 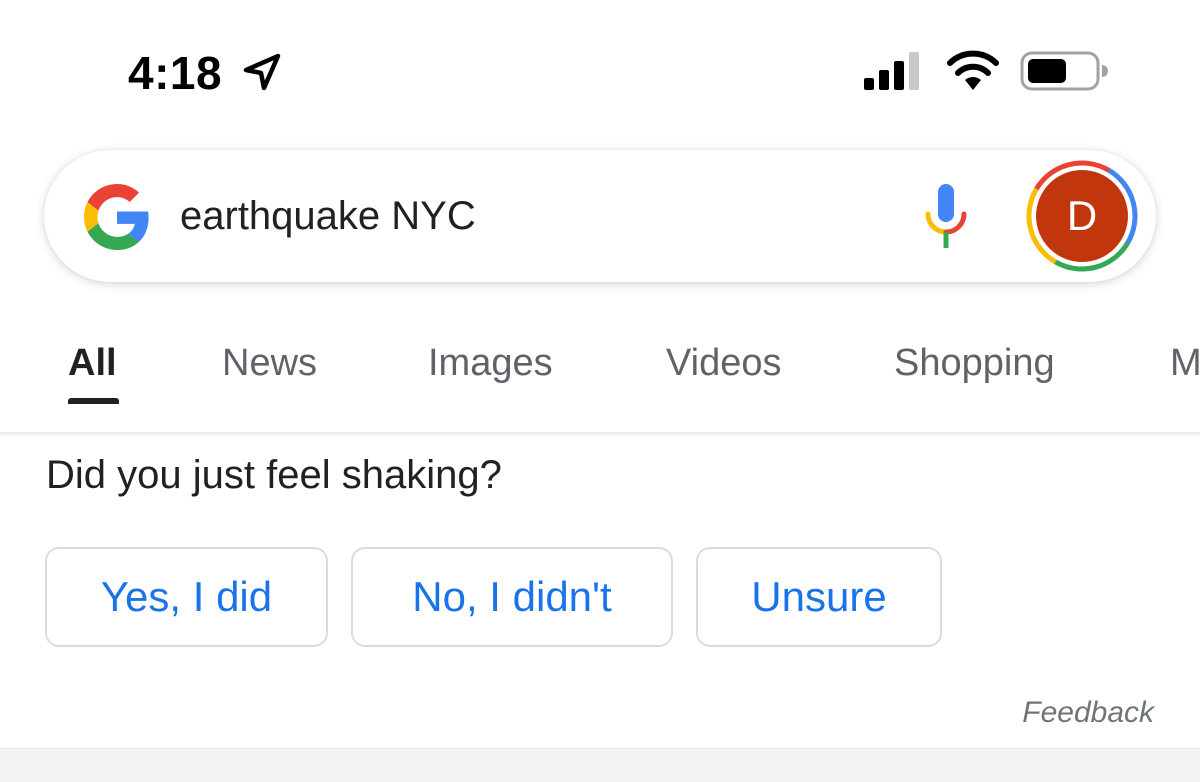 I want to click on unsure-button: Unsure, so click(x=819, y=597).